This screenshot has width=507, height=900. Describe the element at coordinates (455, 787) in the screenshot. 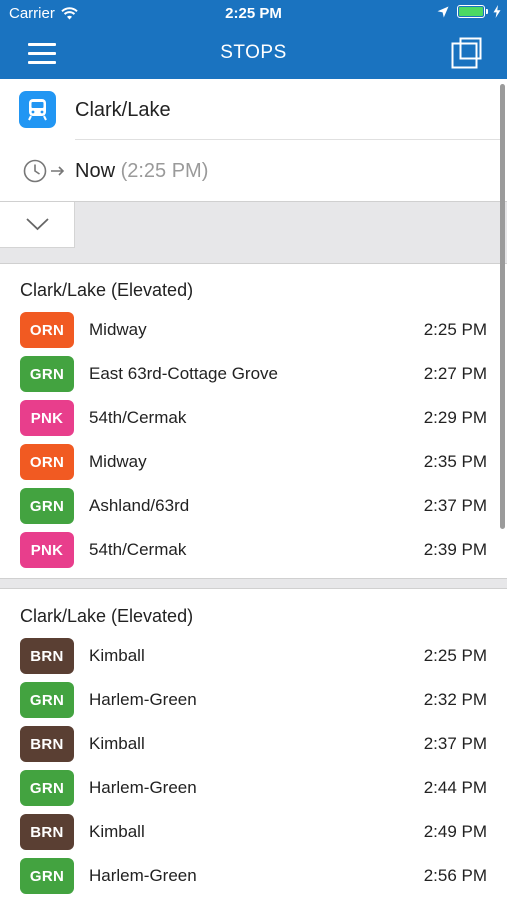

I see `departure-time: 2:44 PM` at that location.